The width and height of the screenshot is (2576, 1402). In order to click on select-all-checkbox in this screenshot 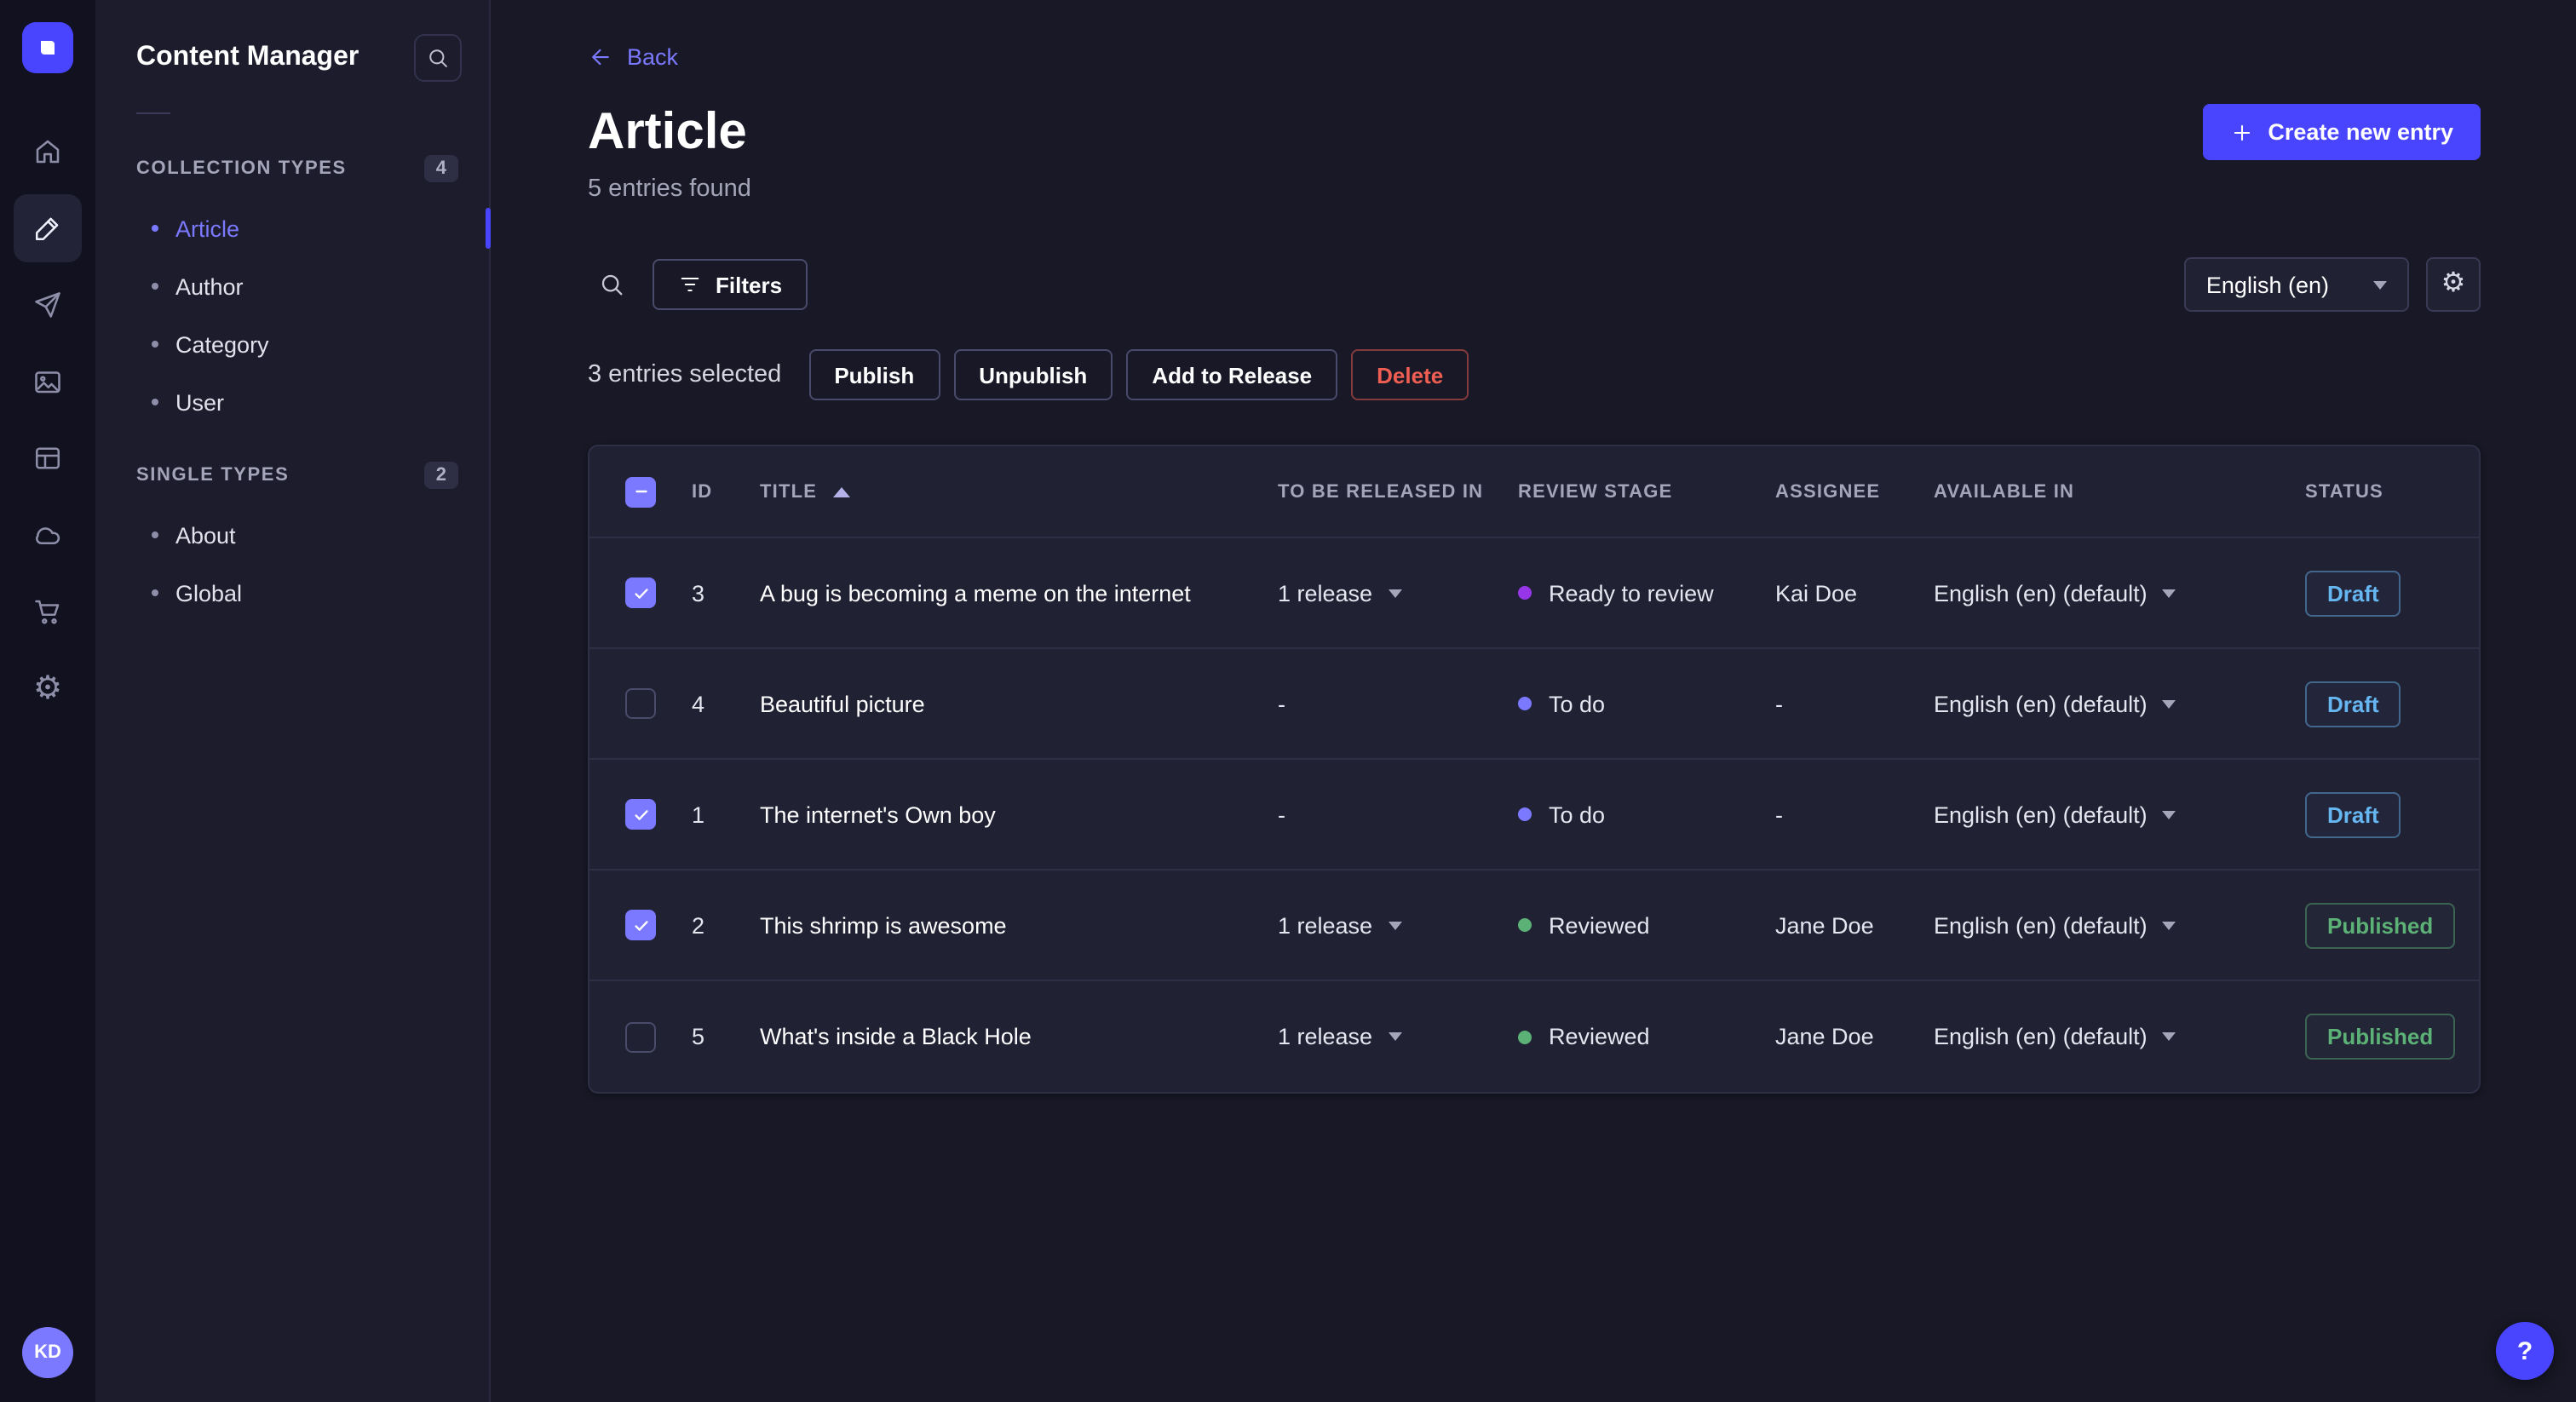, I will do `click(640, 491)`.